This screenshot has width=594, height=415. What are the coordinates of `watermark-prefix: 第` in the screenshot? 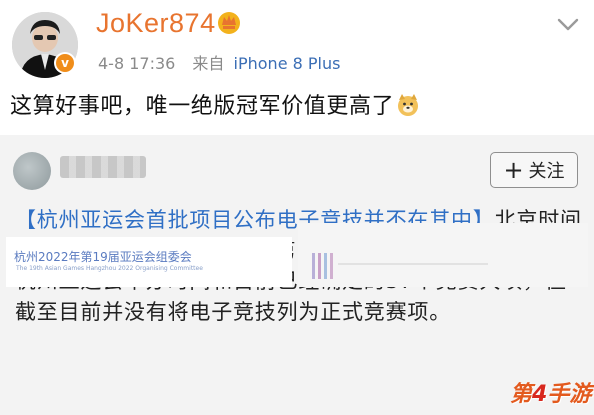 It's located at (521, 394).